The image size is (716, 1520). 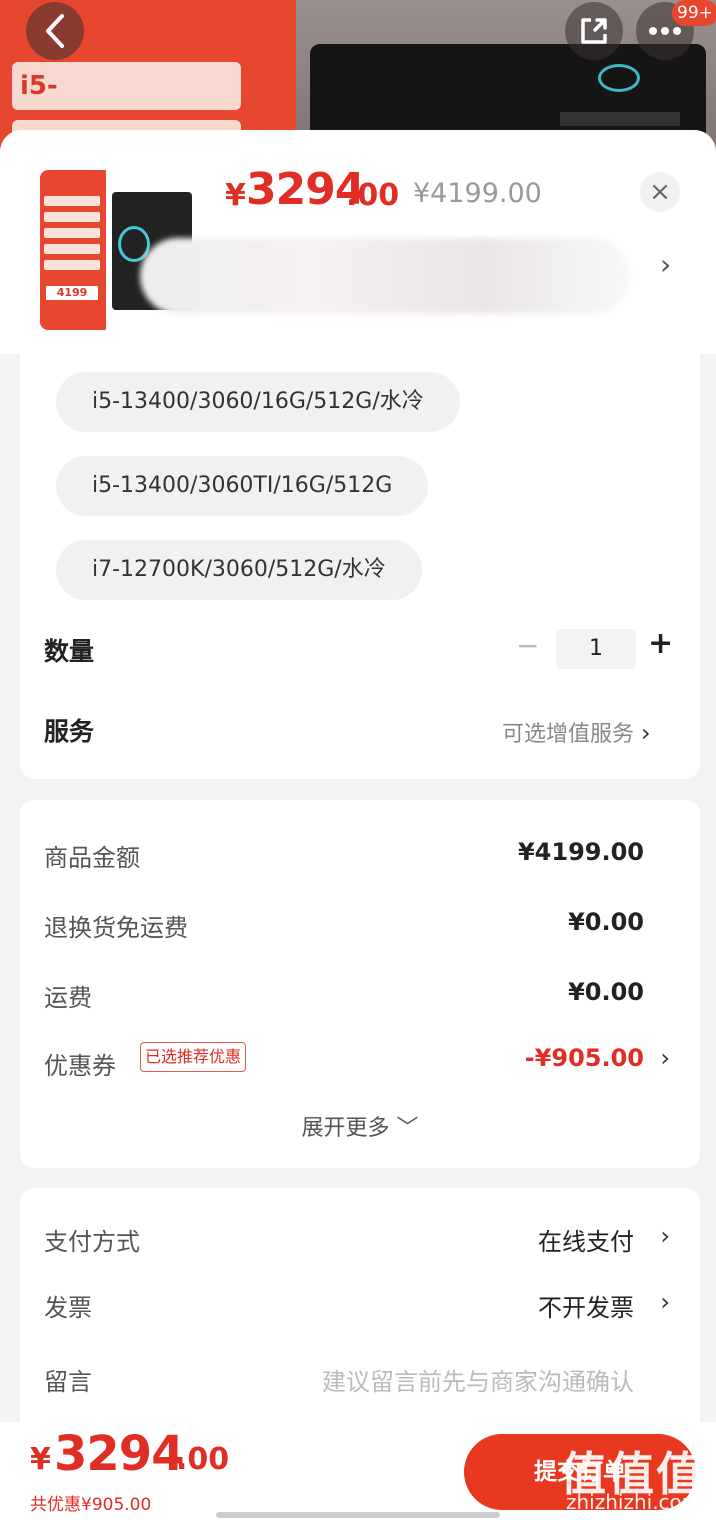 I want to click on chevron-left-icon, so click(x=55, y=31).